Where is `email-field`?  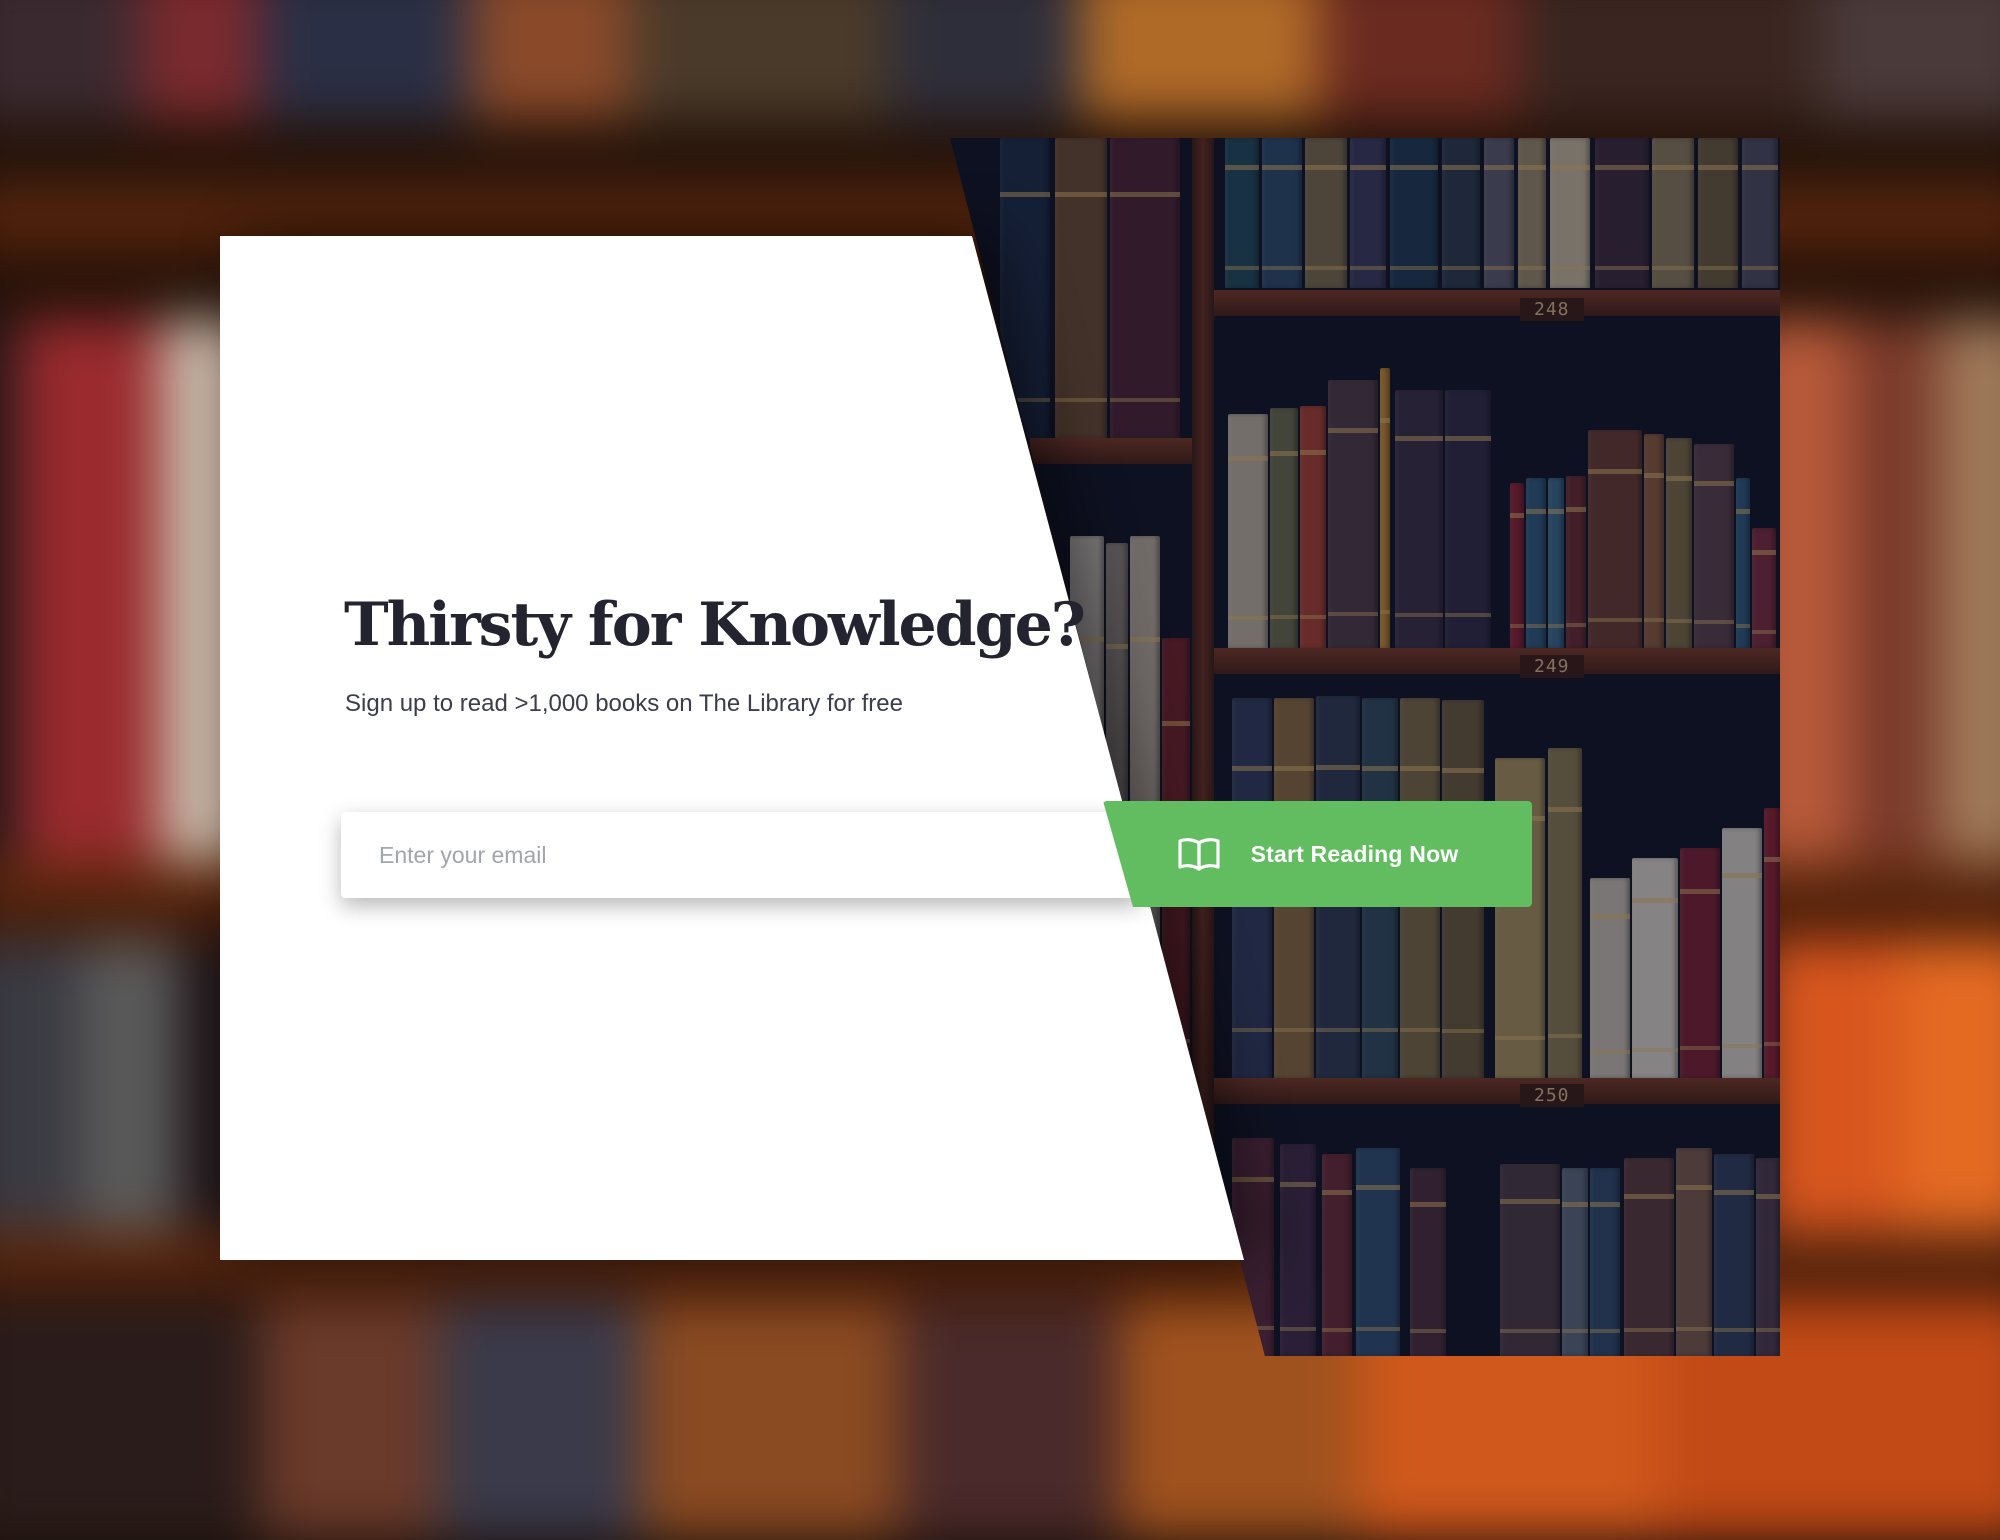 email-field is located at coordinates (741, 855).